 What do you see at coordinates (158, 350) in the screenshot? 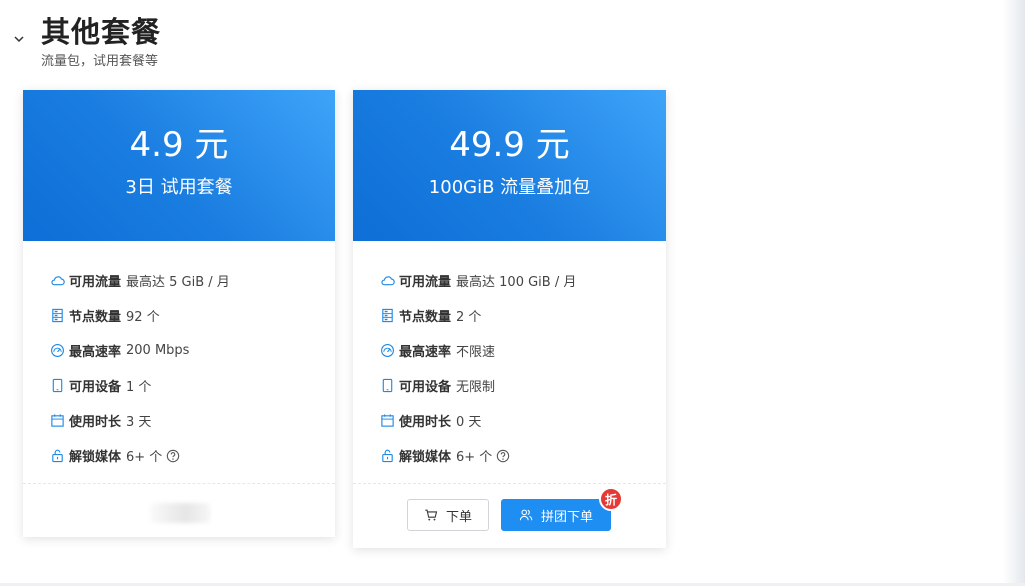
I see `feature-value: 200 Mbps` at bounding box center [158, 350].